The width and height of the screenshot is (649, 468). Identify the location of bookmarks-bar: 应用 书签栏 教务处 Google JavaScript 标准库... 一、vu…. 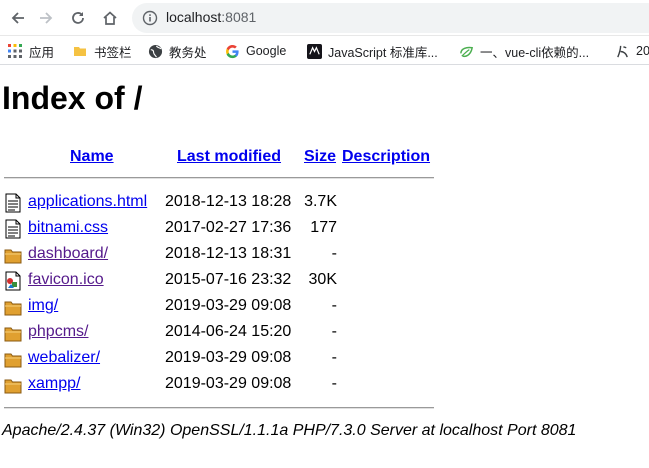
(324, 51).